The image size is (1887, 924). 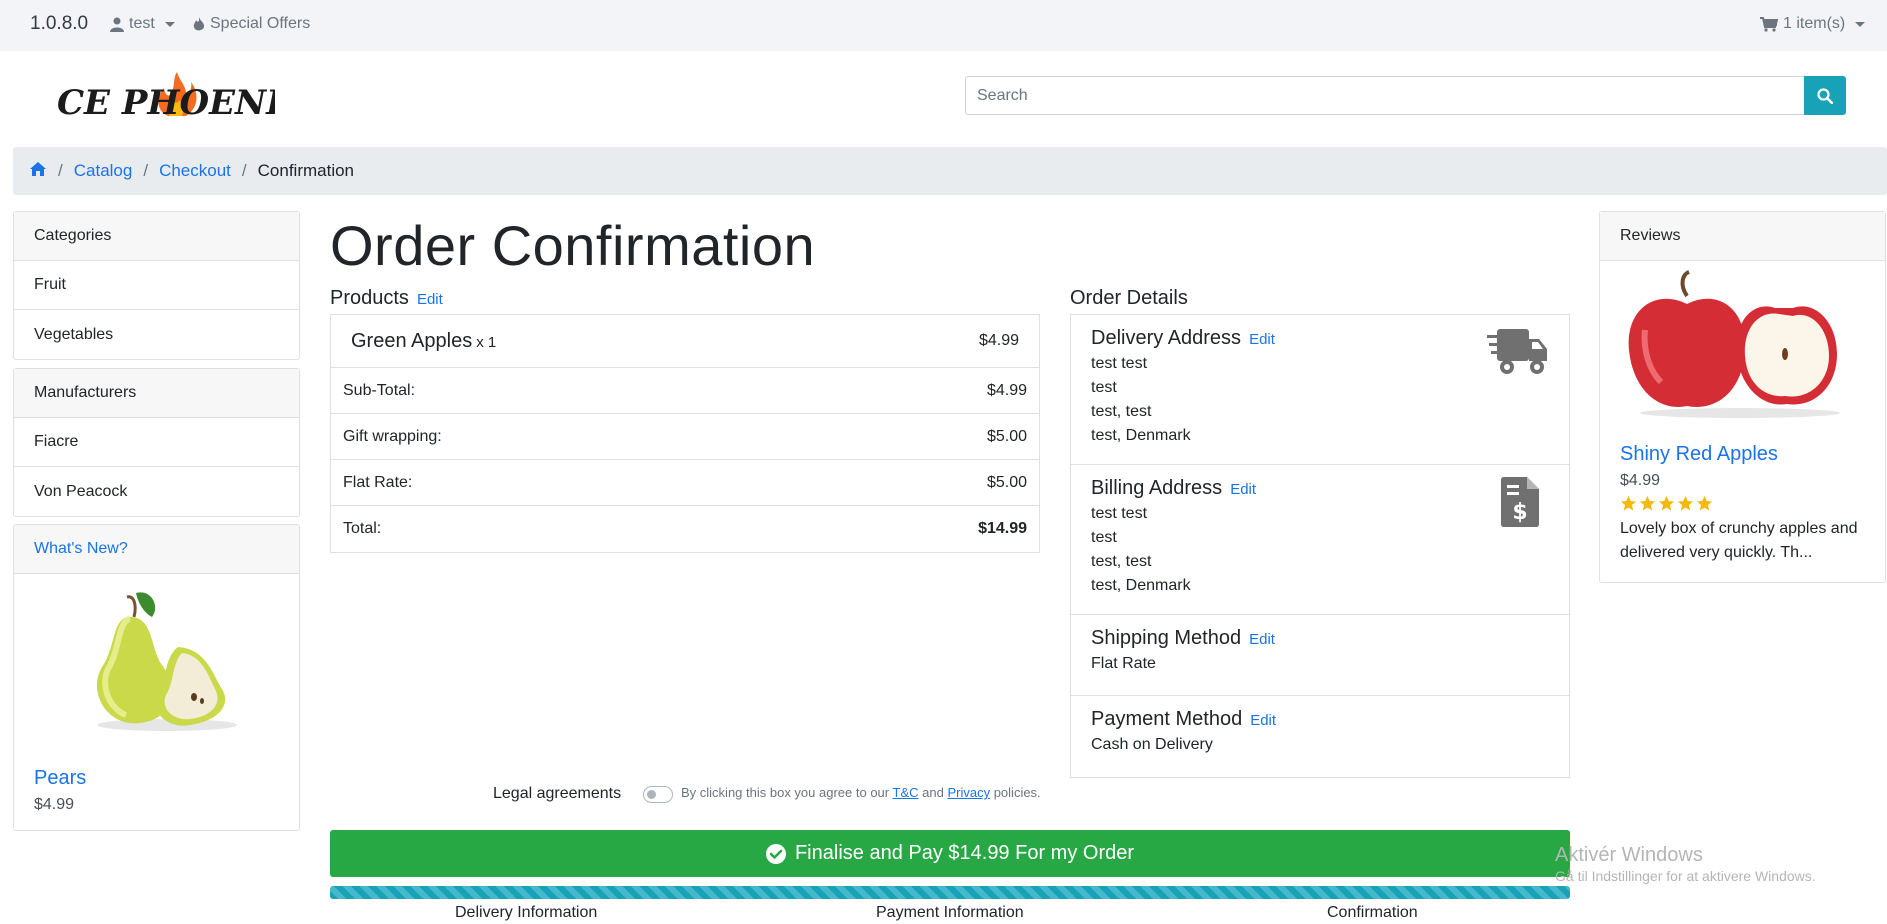 I want to click on review-text-line: Lovely box of crunchy apples and, so click(x=1739, y=528).